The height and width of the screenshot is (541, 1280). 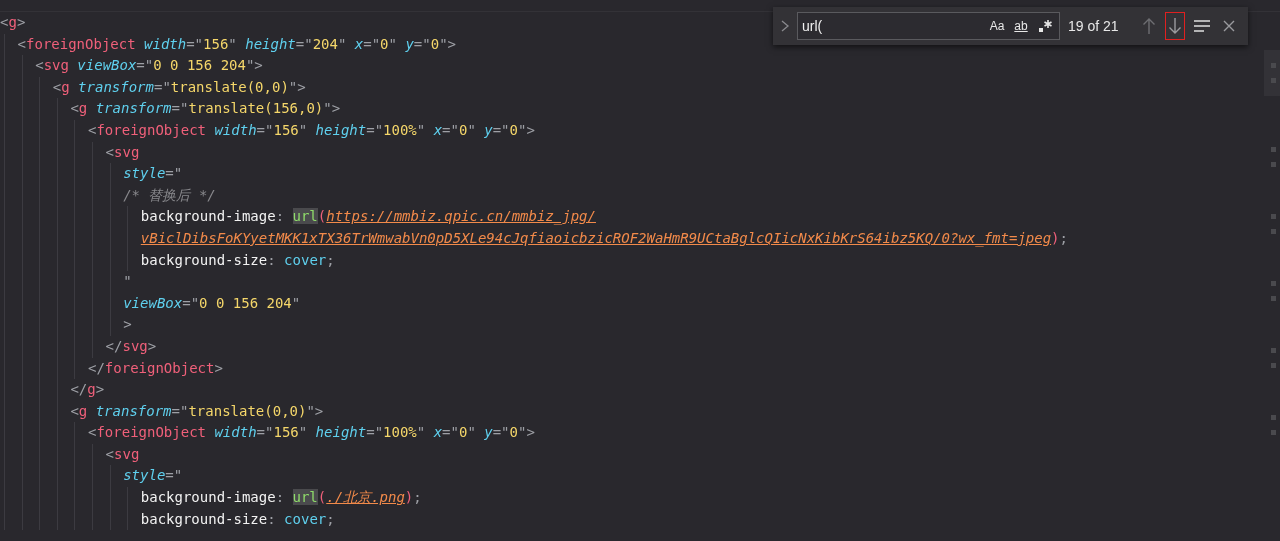 What do you see at coordinates (1045, 26) in the screenshot?
I see `regex-icon` at bounding box center [1045, 26].